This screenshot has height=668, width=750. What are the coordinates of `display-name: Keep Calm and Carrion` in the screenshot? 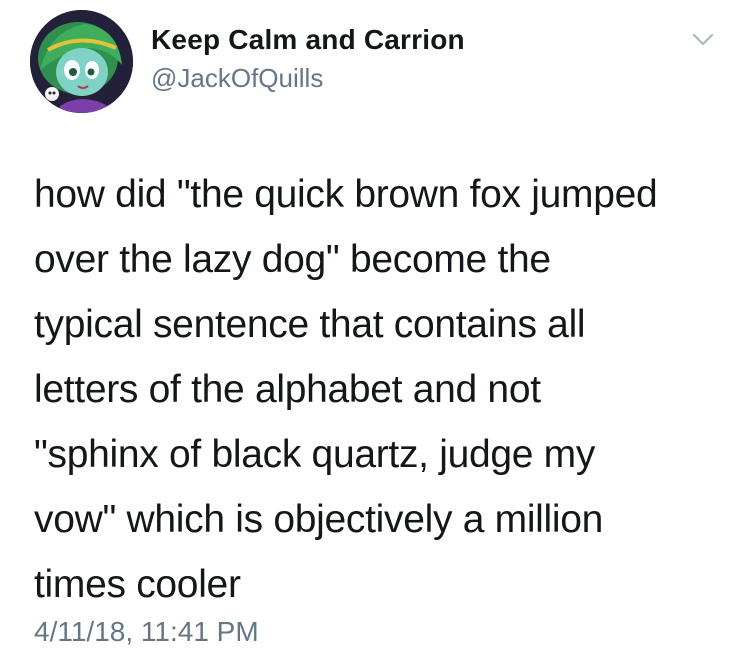 It's located at (308, 40).